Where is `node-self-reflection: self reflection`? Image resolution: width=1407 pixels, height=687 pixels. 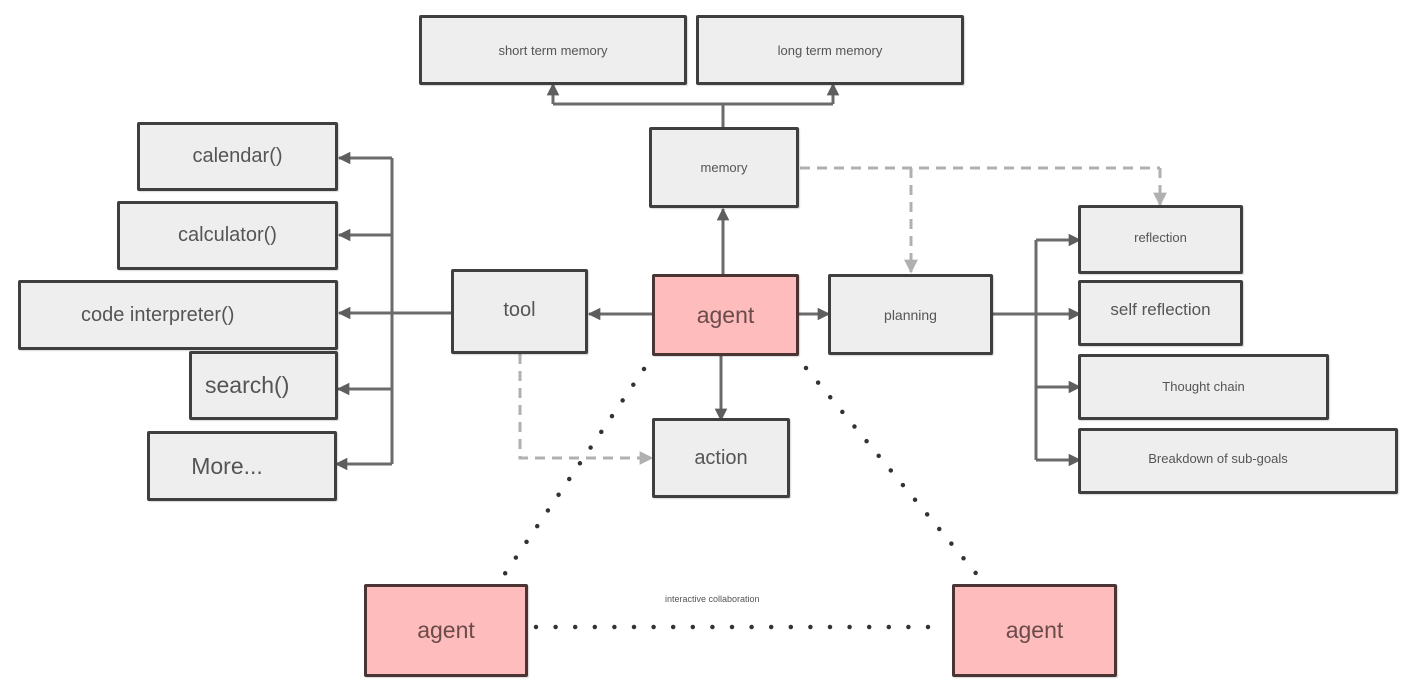 node-self-reflection: self reflection is located at coordinates (1160, 313).